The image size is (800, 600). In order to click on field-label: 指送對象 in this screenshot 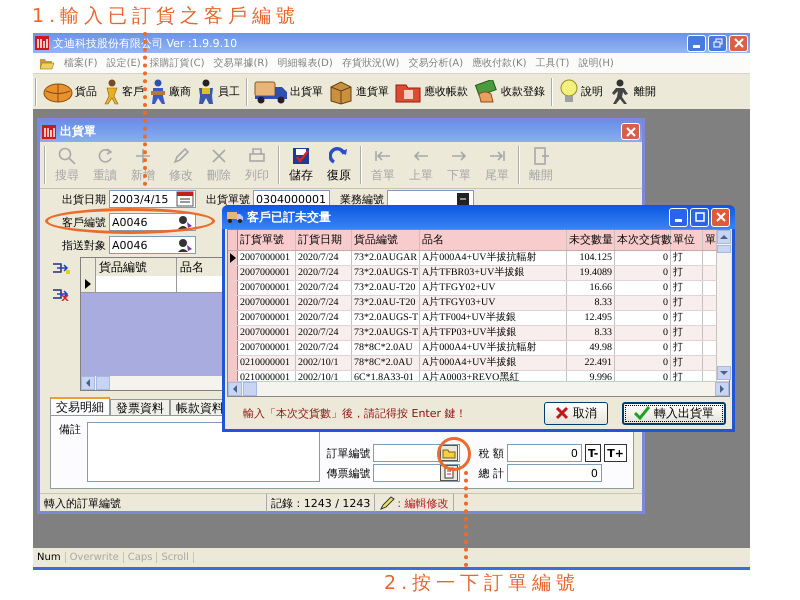, I will do `click(84, 245)`.